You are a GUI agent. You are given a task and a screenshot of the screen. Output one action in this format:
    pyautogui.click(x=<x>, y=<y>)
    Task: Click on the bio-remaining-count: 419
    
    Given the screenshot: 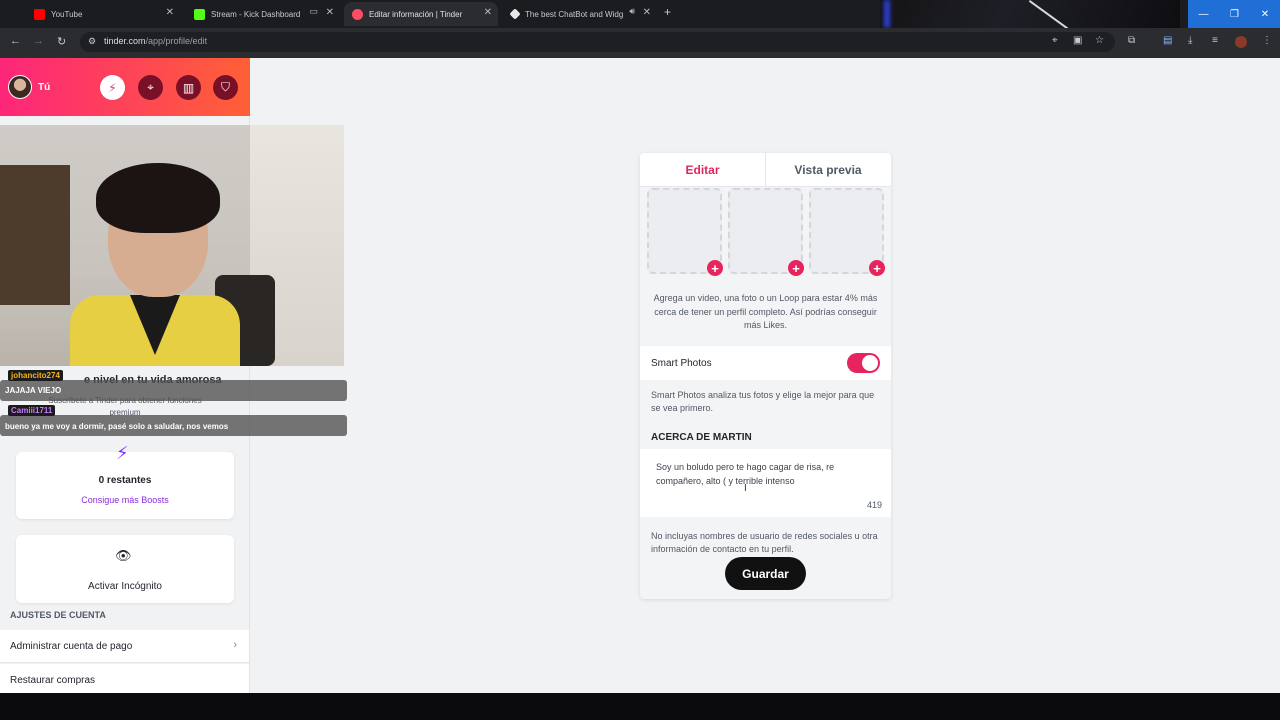 What is the action you would take?
    pyautogui.click(x=874, y=505)
    